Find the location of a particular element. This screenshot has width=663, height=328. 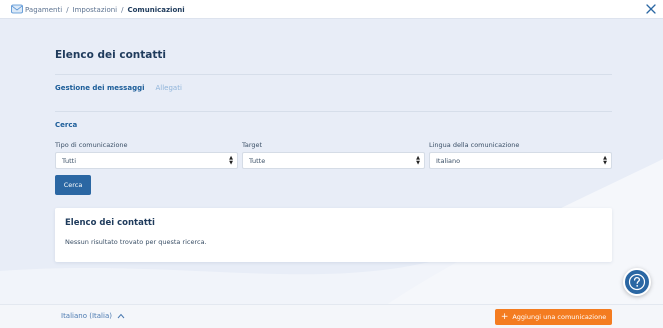

search-button: Cerca is located at coordinates (73, 185).